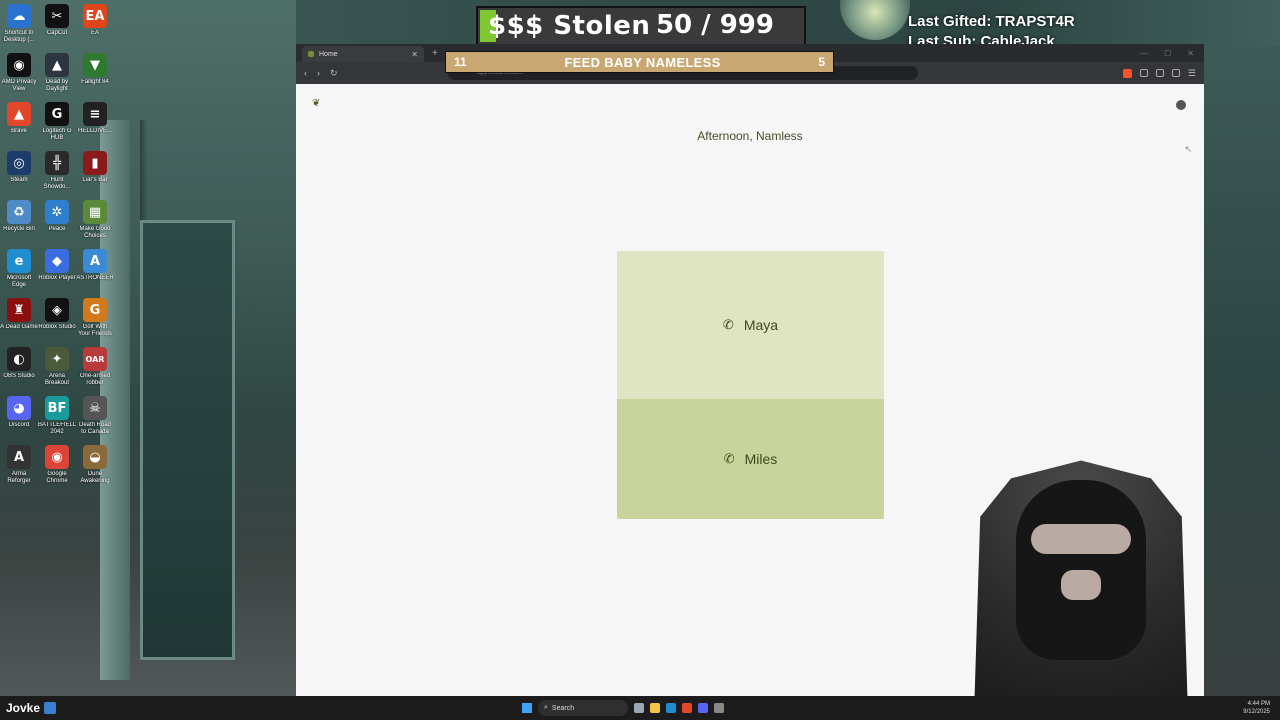 The width and height of the screenshot is (1280, 720). What do you see at coordinates (1190, 53) in the screenshot?
I see `close-window-icon: ✕` at bounding box center [1190, 53].